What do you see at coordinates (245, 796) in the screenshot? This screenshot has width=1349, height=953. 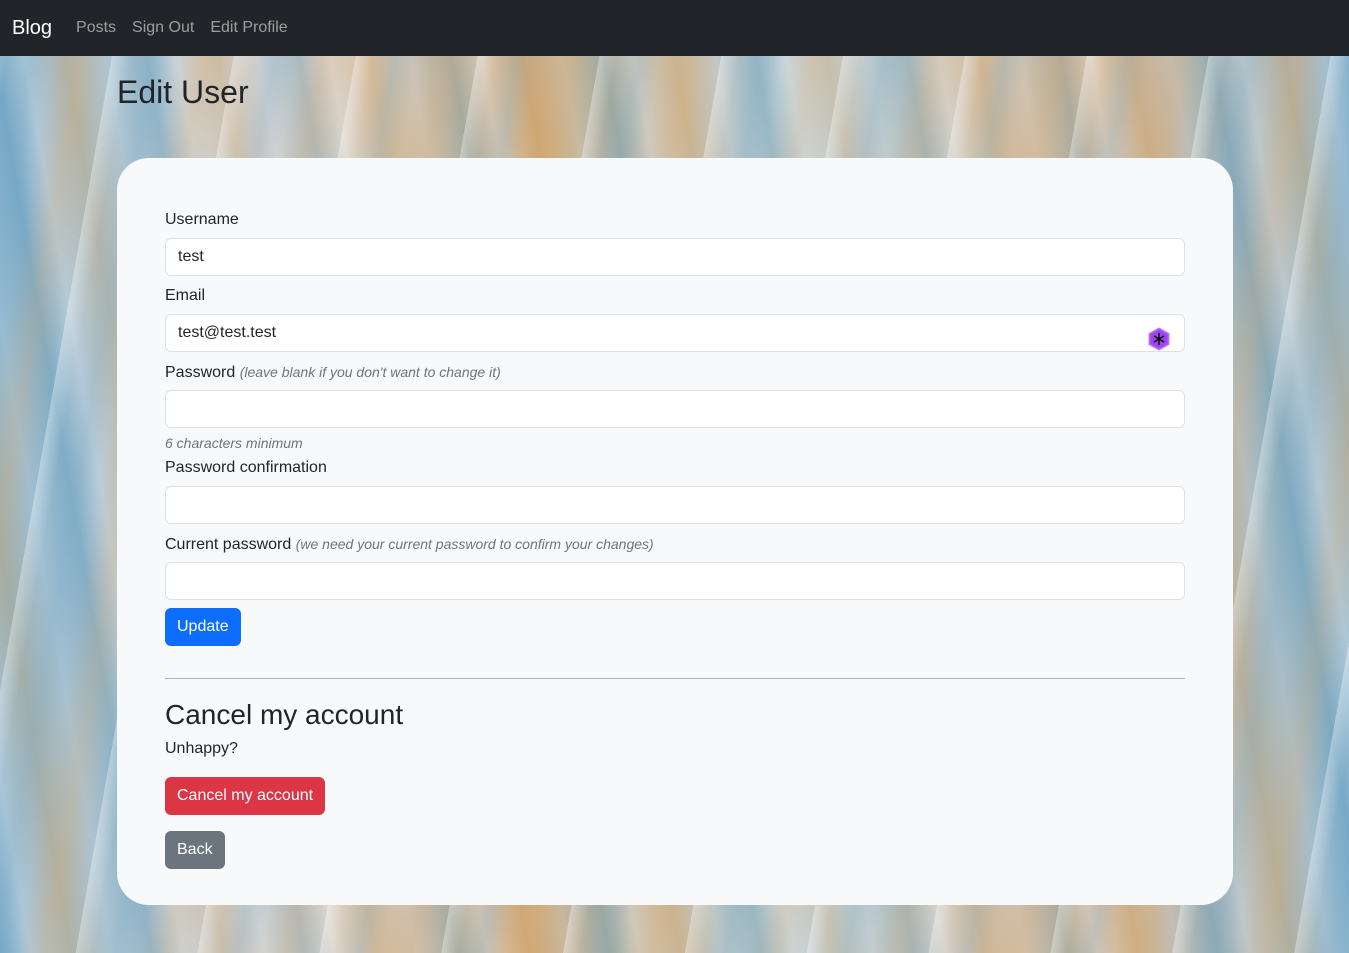 I see `cancel-account-button: Cancel my account` at bounding box center [245, 796].